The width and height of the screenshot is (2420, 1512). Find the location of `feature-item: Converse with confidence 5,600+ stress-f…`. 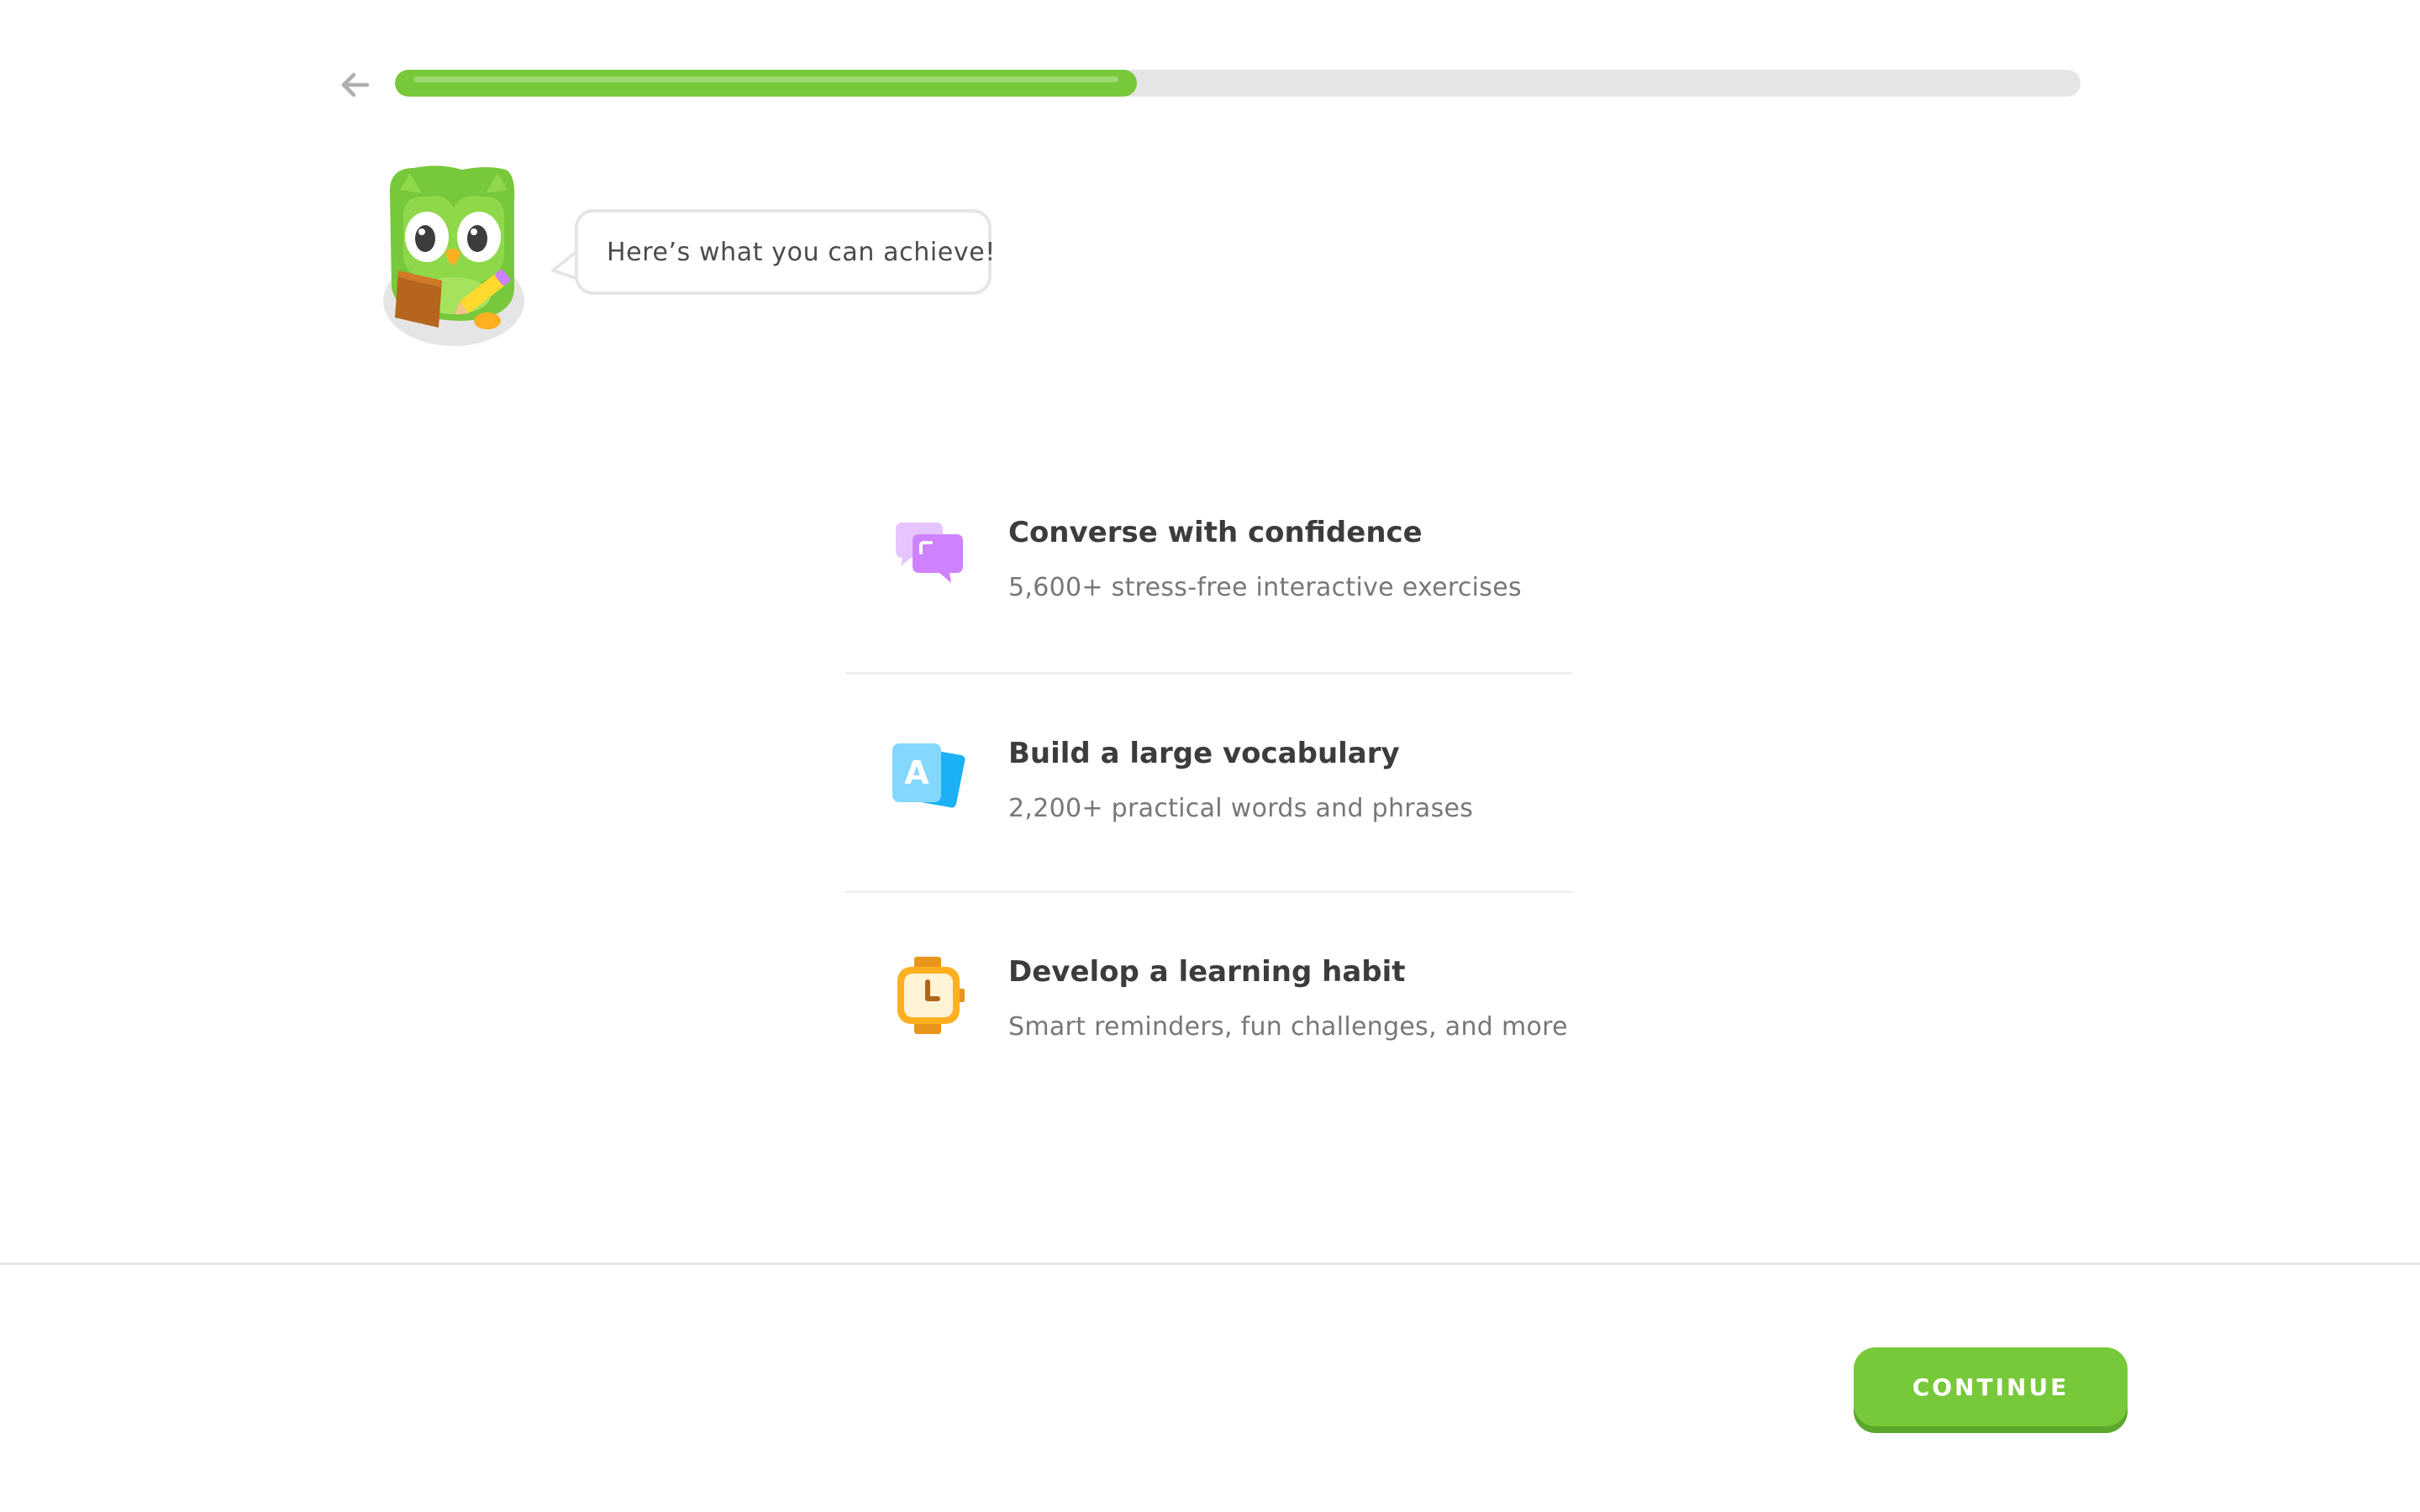

feature-item: Converse with confidence 5,600+ stress-f… is located at coordinates (1209, 563).